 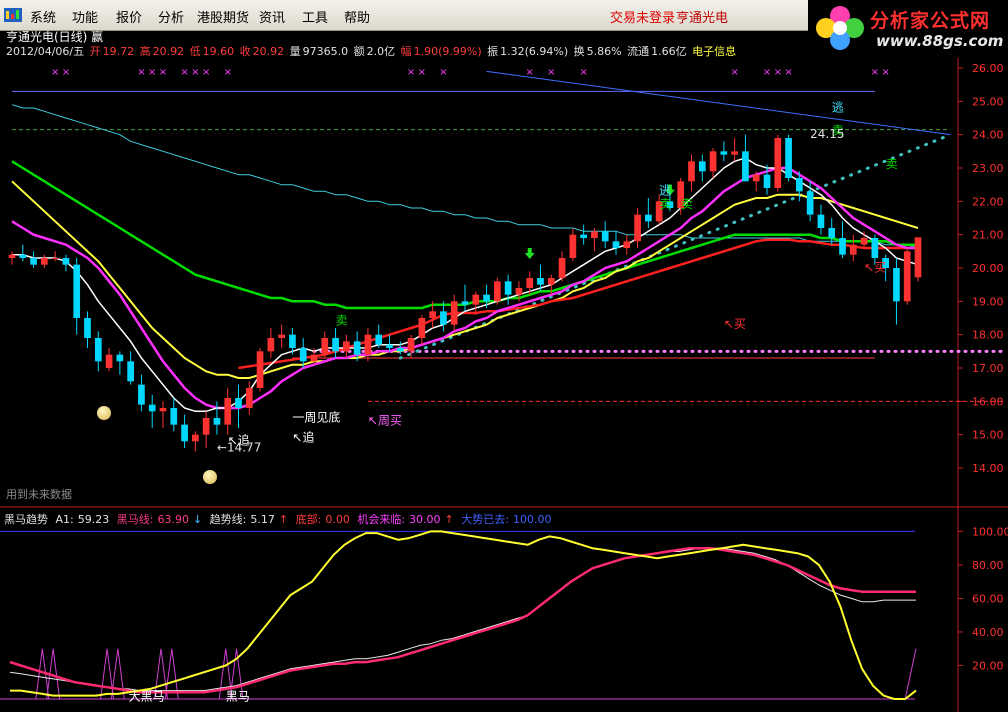 I want to click on brand-logo-area: 分析家公式网 www.88gs.com, so click(x=908, y=27).